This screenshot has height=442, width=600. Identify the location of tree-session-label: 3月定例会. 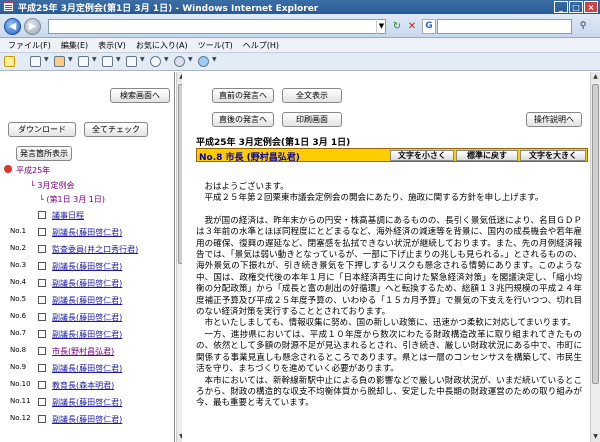
(56, 185).